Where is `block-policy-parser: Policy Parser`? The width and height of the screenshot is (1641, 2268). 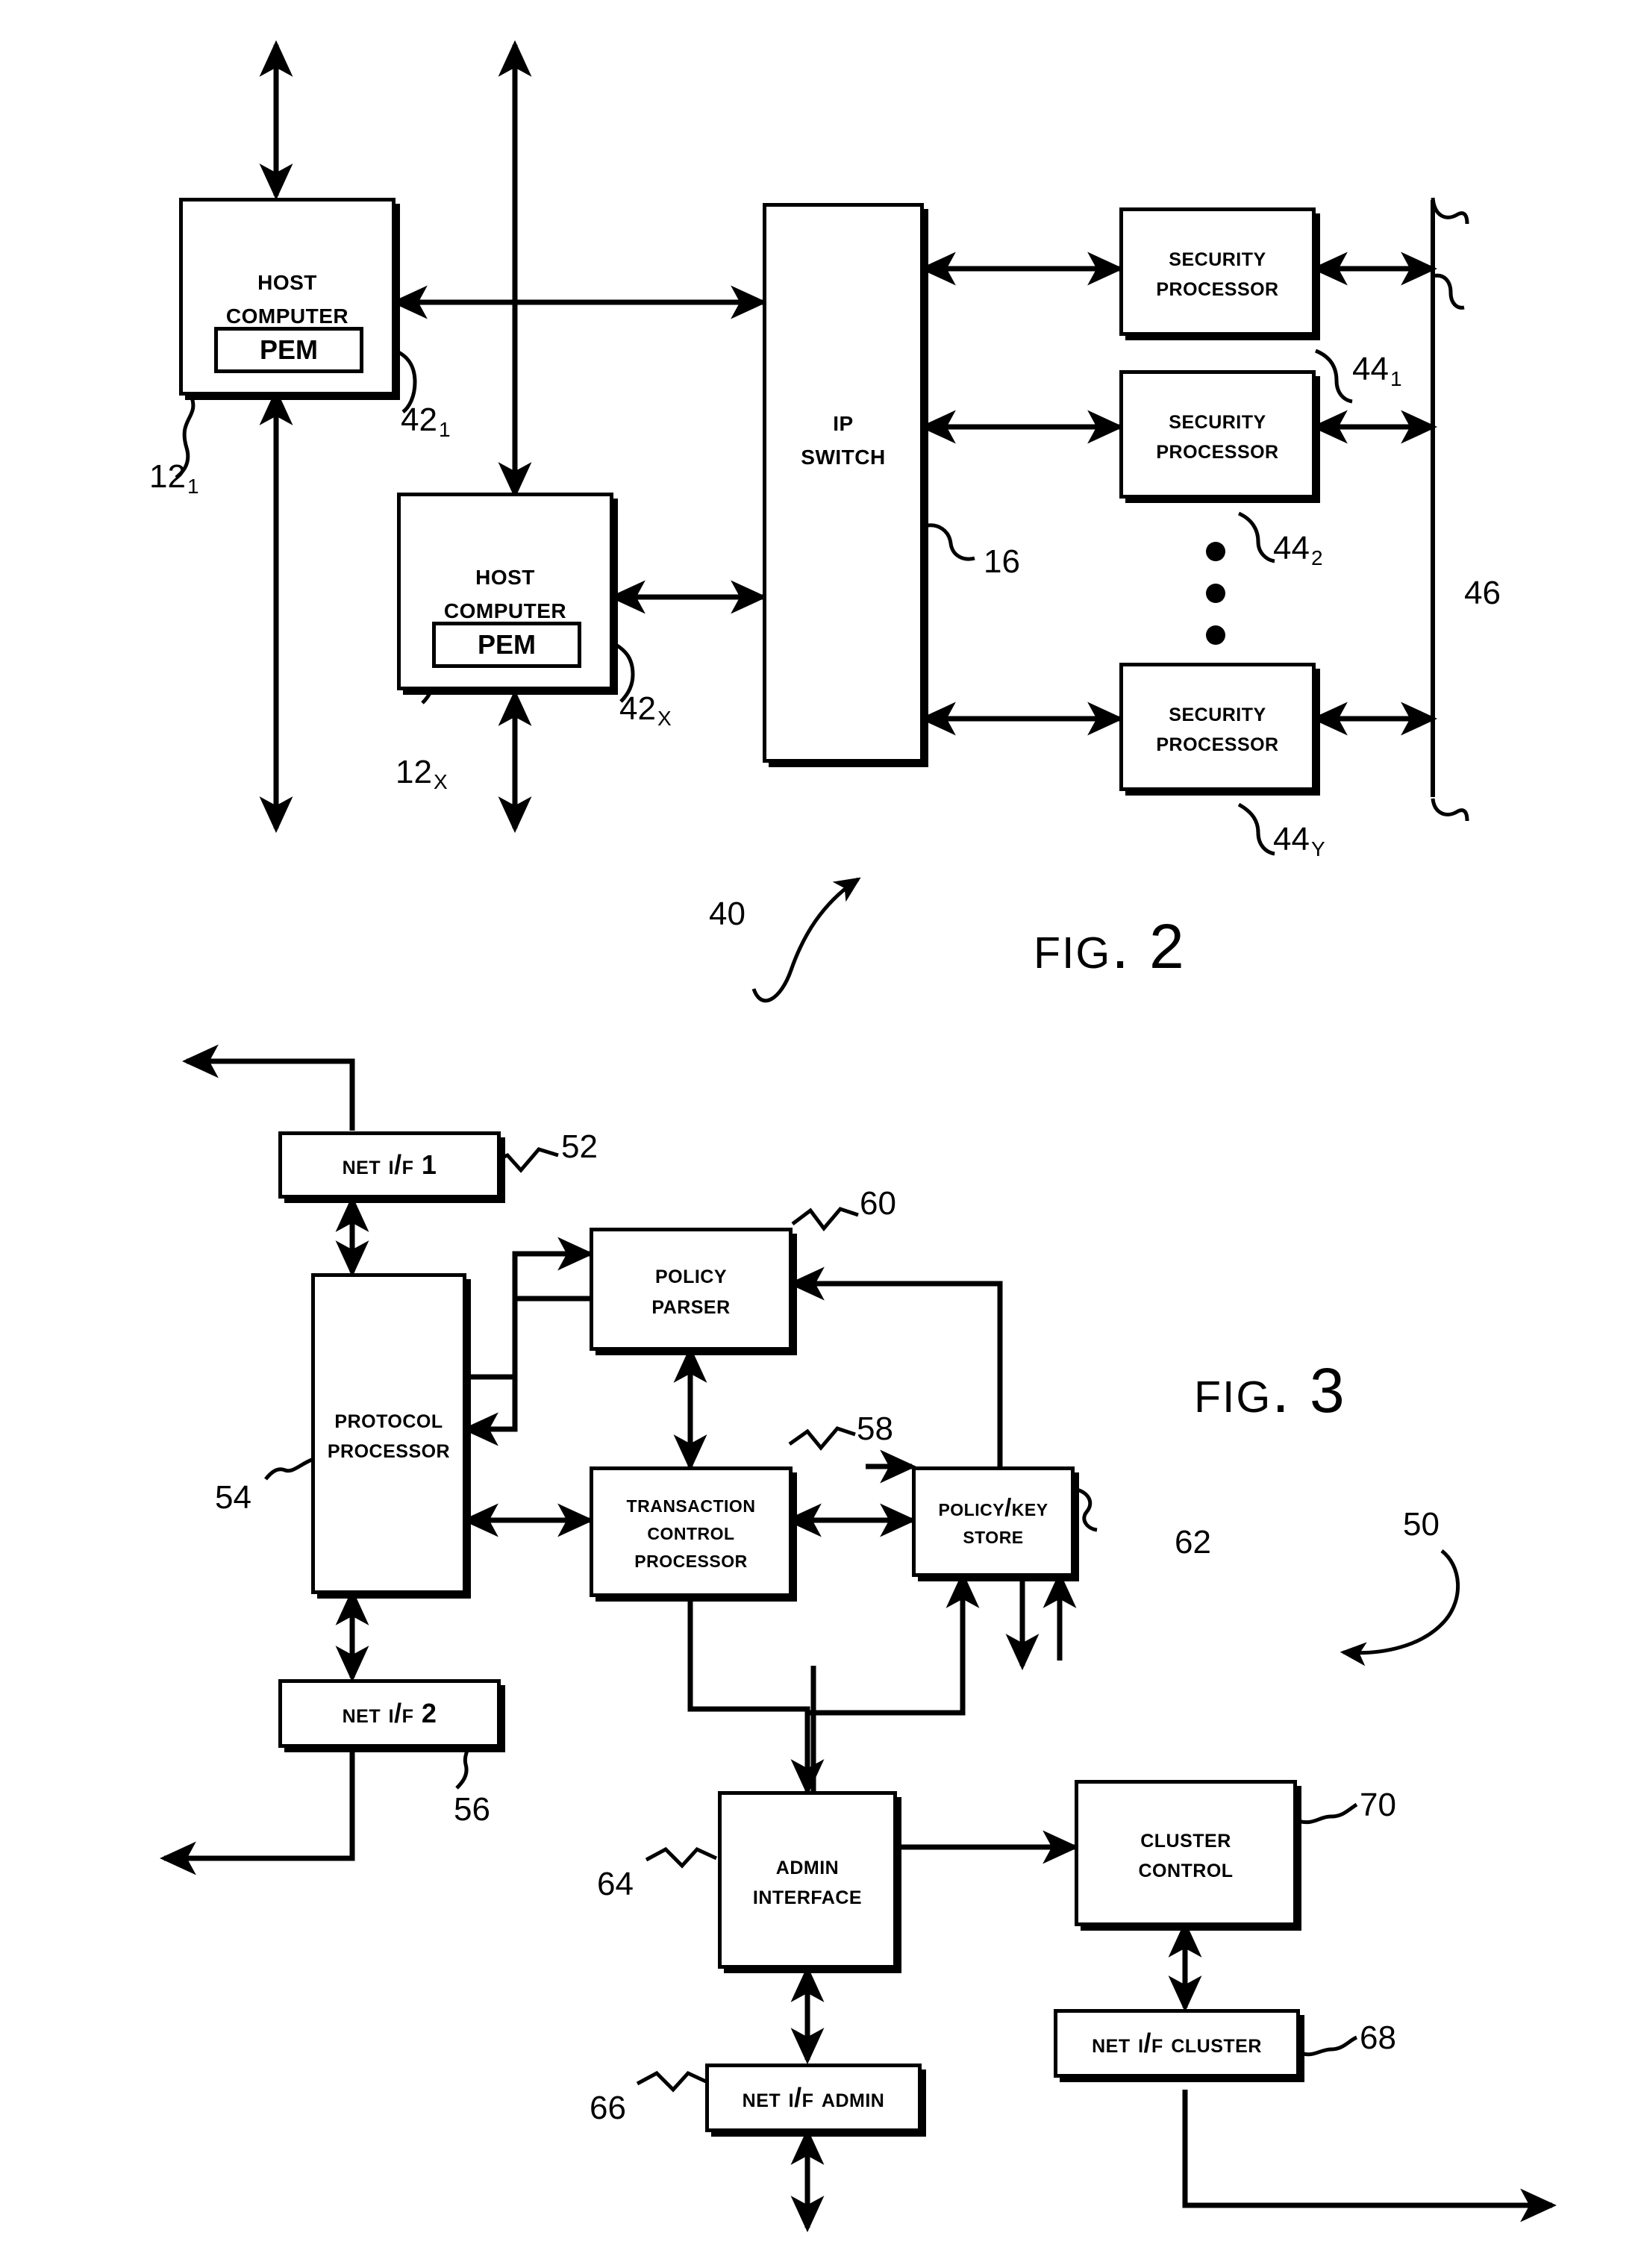 block-policy-parser: Policy Parser is located at coordinates (691, 1289).